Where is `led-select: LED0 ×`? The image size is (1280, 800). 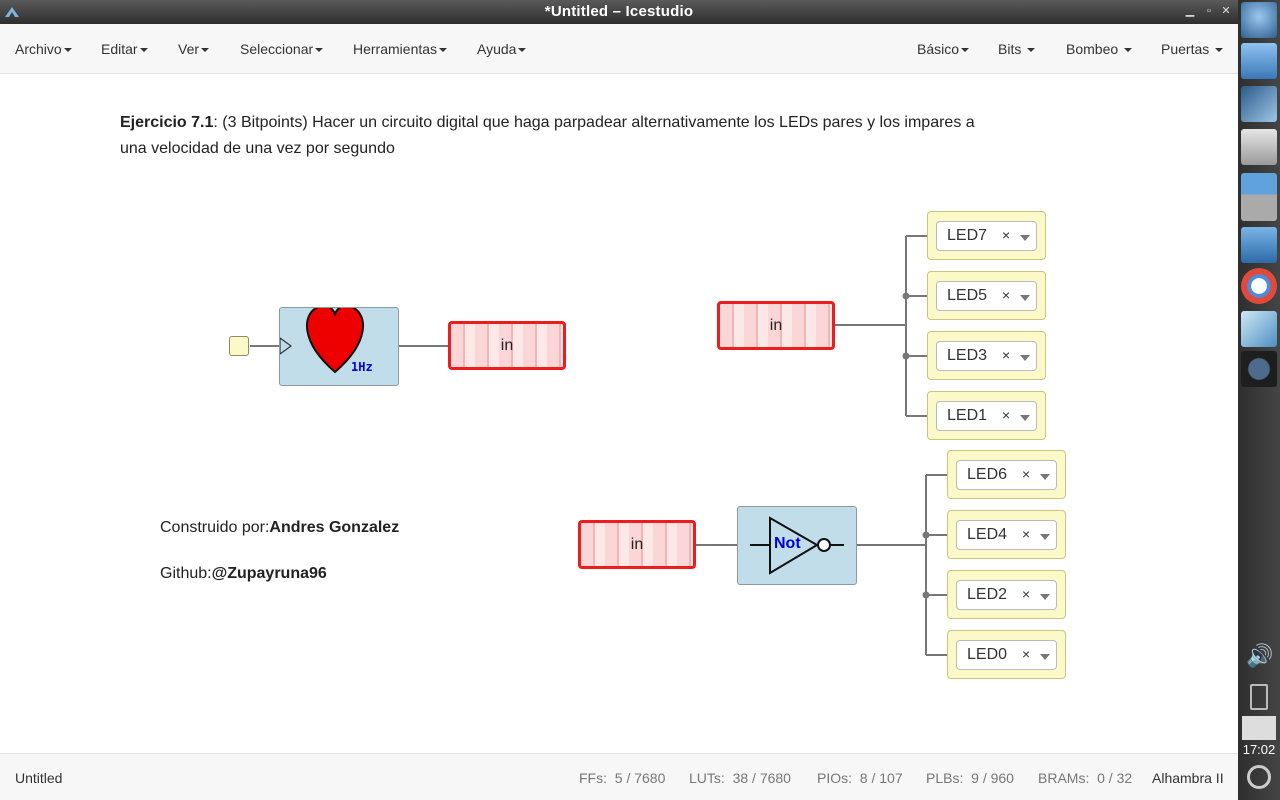
led-select: LED0 × is located at coordinates (1006, 655).